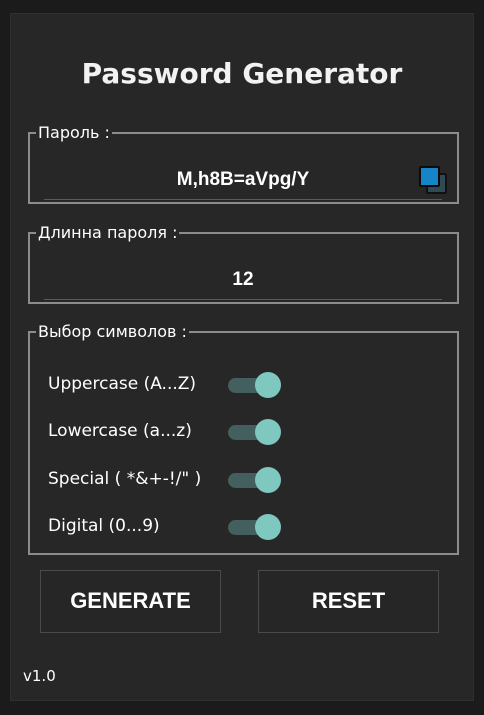 This screenshot has width=484, height=715. I want to click on copy-icon-front, so click(429, 176).